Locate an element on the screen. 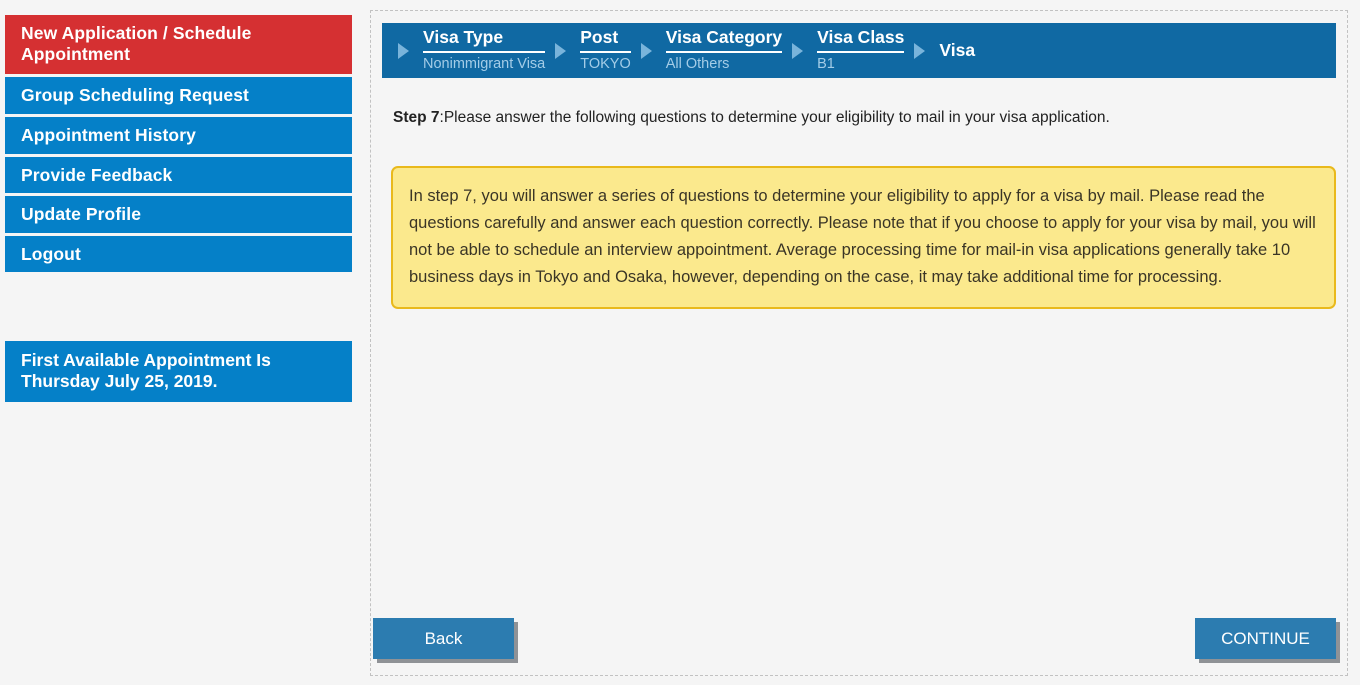 This screenshot has height=685, width=1360. sidebar-item-label: Appointment History is located at coordinates (108, 134).